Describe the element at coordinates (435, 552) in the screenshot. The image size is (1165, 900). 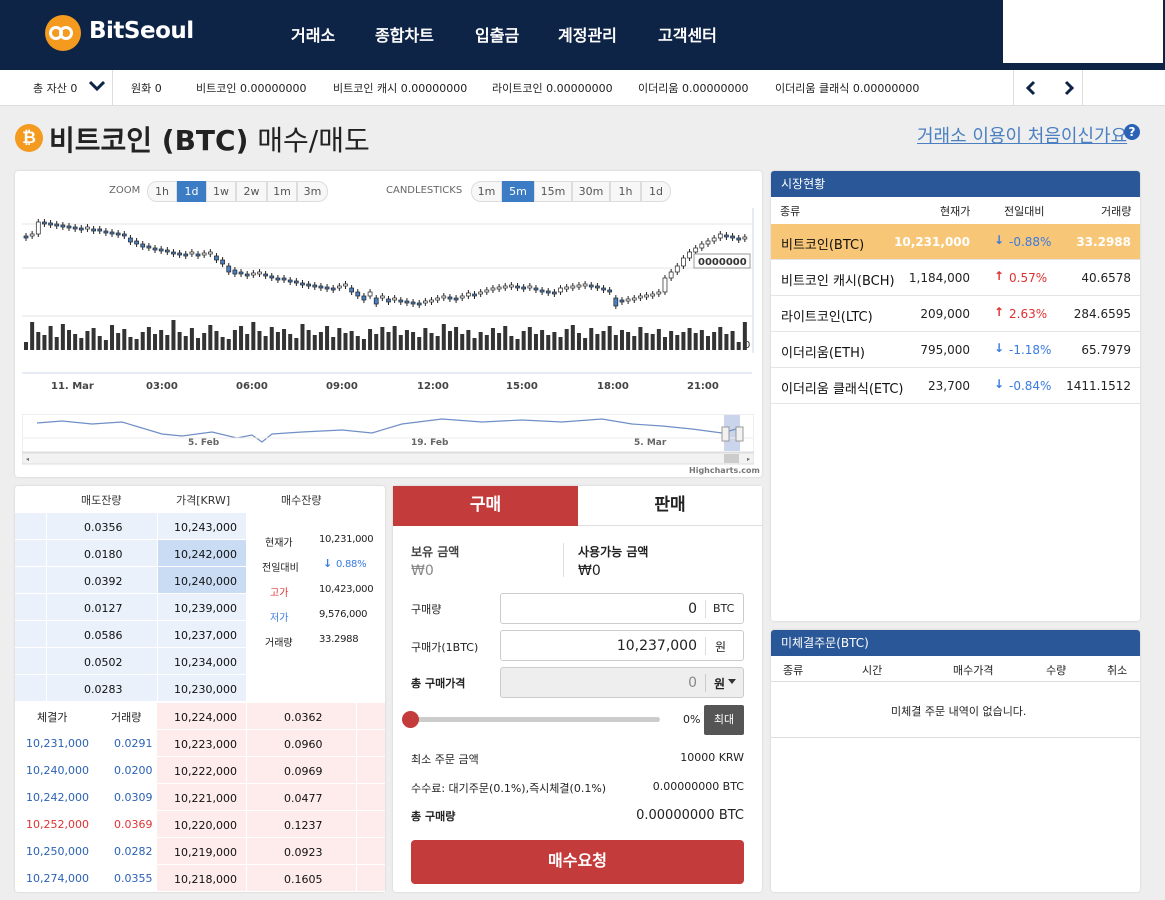
I see `hold-label: 보유 금액` at that location.